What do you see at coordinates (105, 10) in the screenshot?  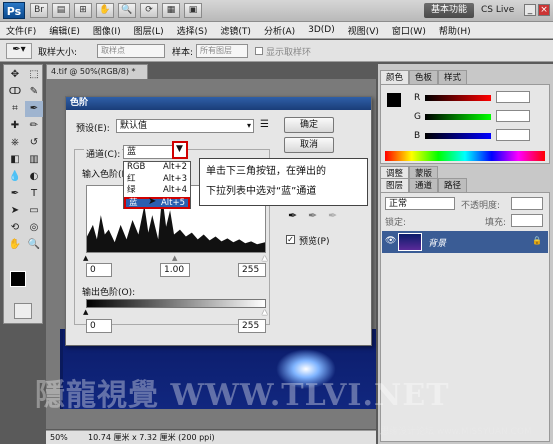 I see `hand-tool-icon: ✋` at bounding box center [105, 10].